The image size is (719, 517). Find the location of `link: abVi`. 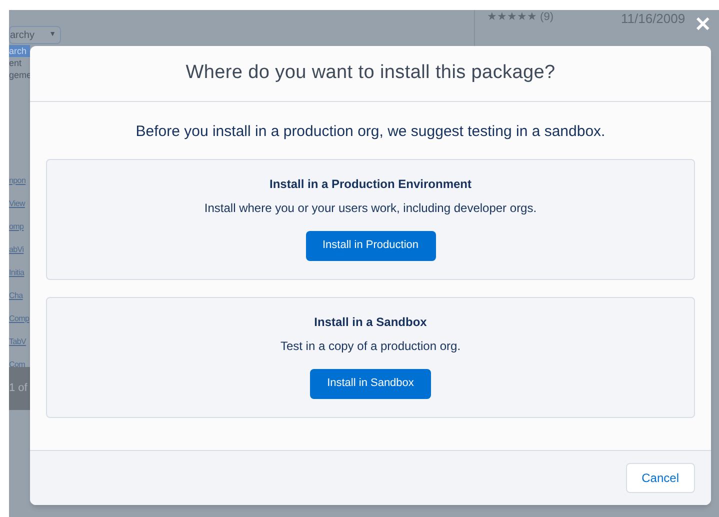

link: abVi is located at coordinates (19, 249).